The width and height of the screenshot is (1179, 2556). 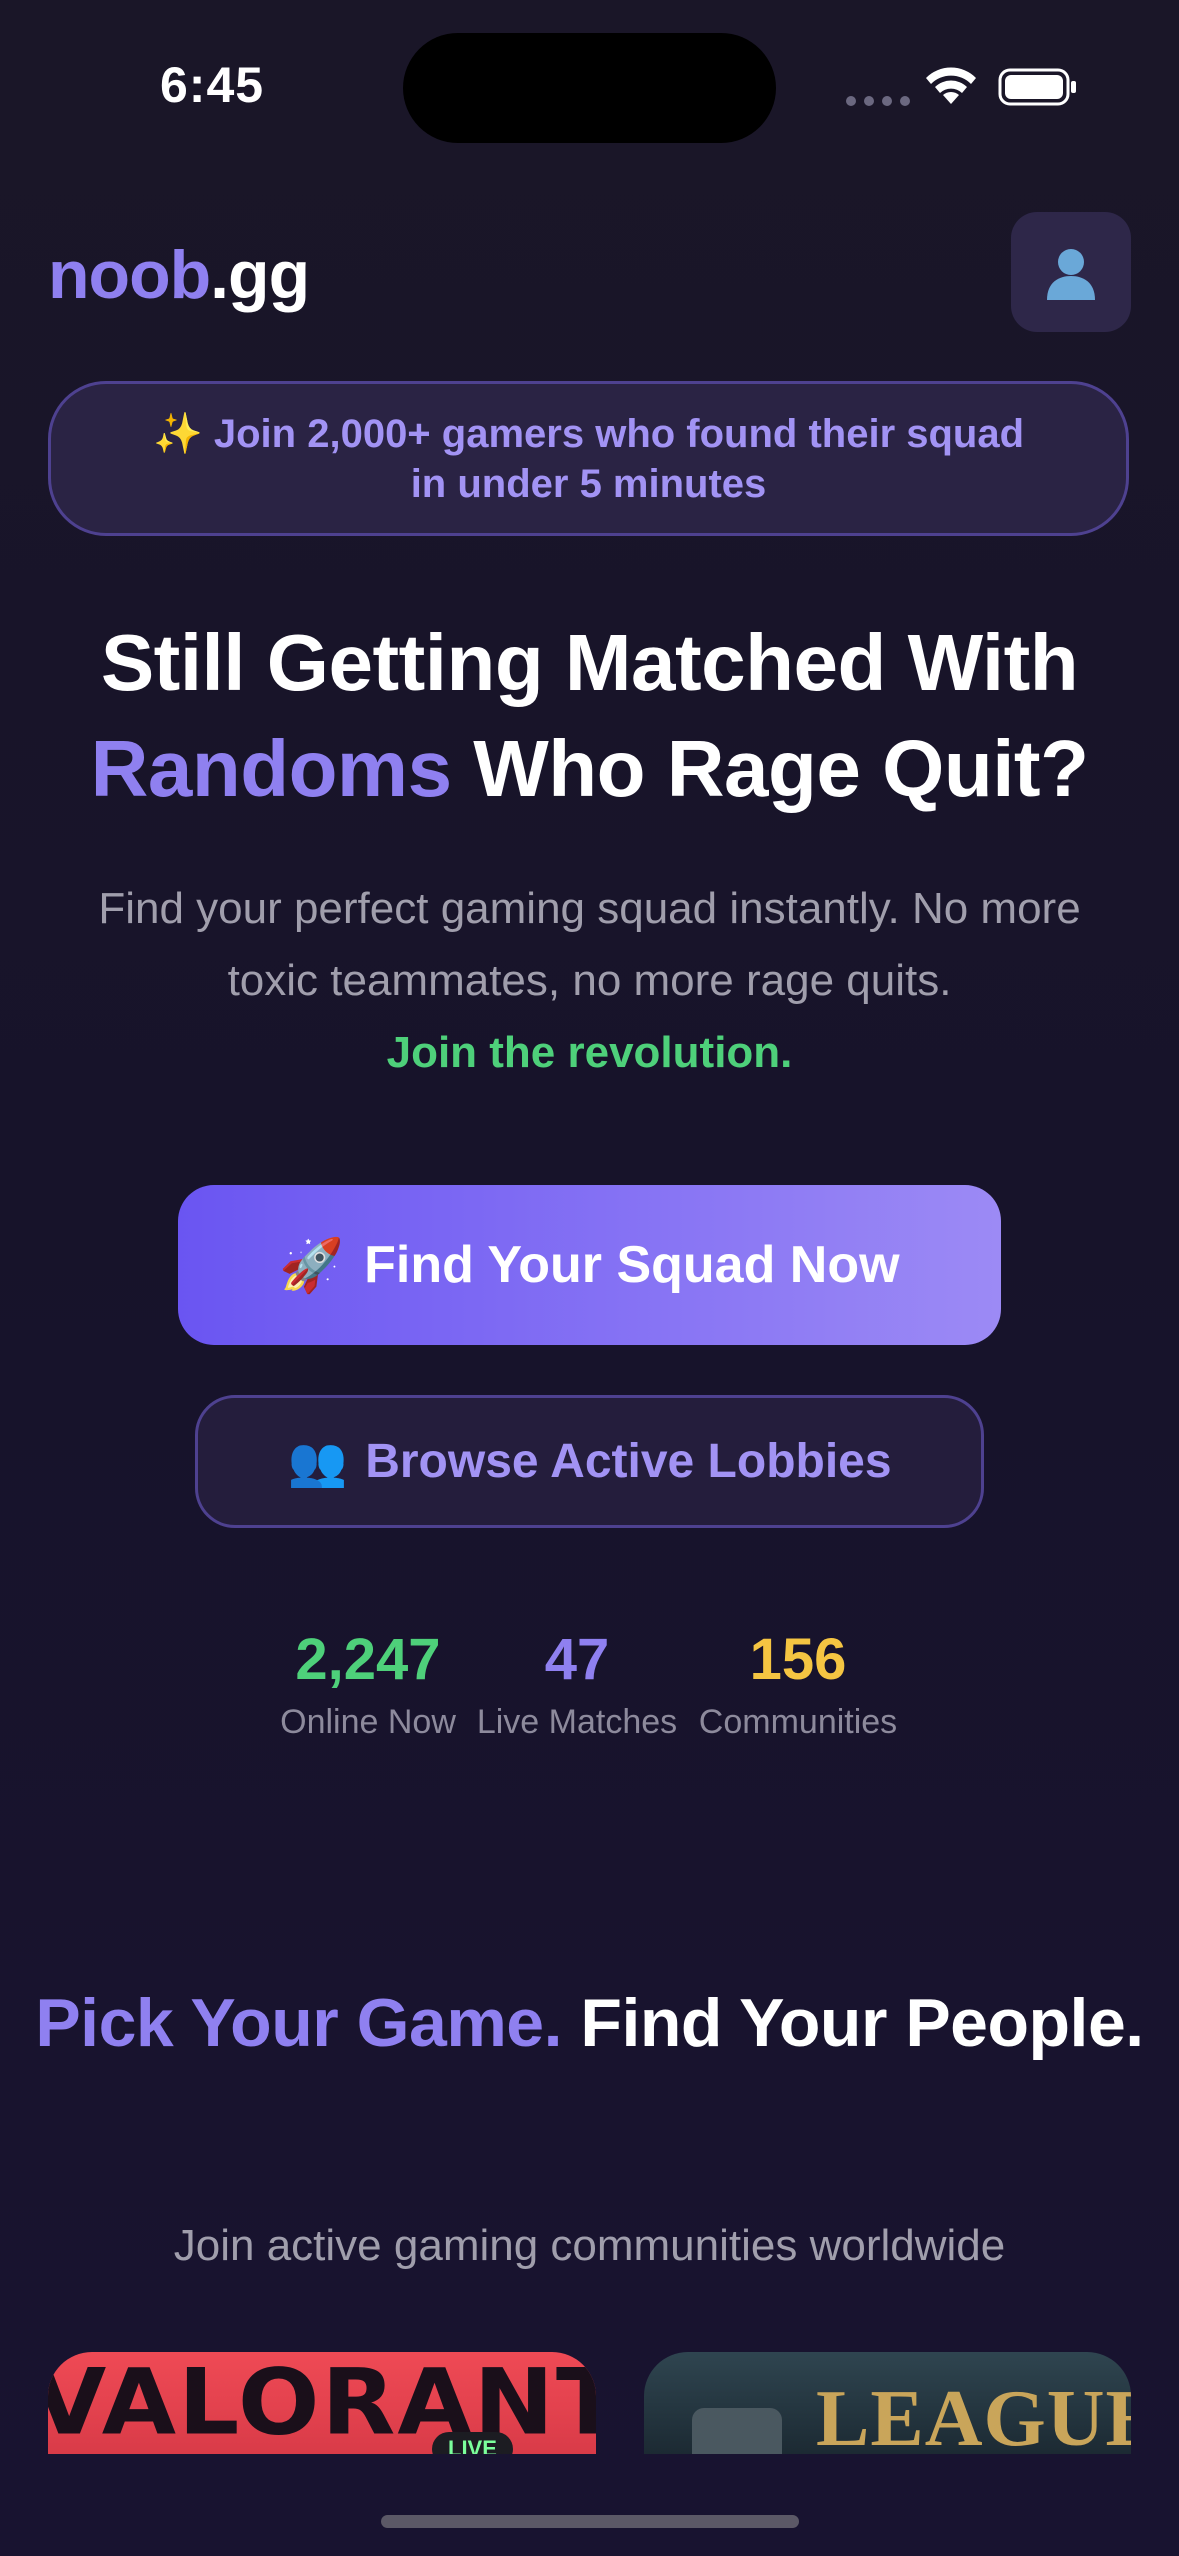 I want to click on stat-label: Live Matches, so click(x=577, y=1722).